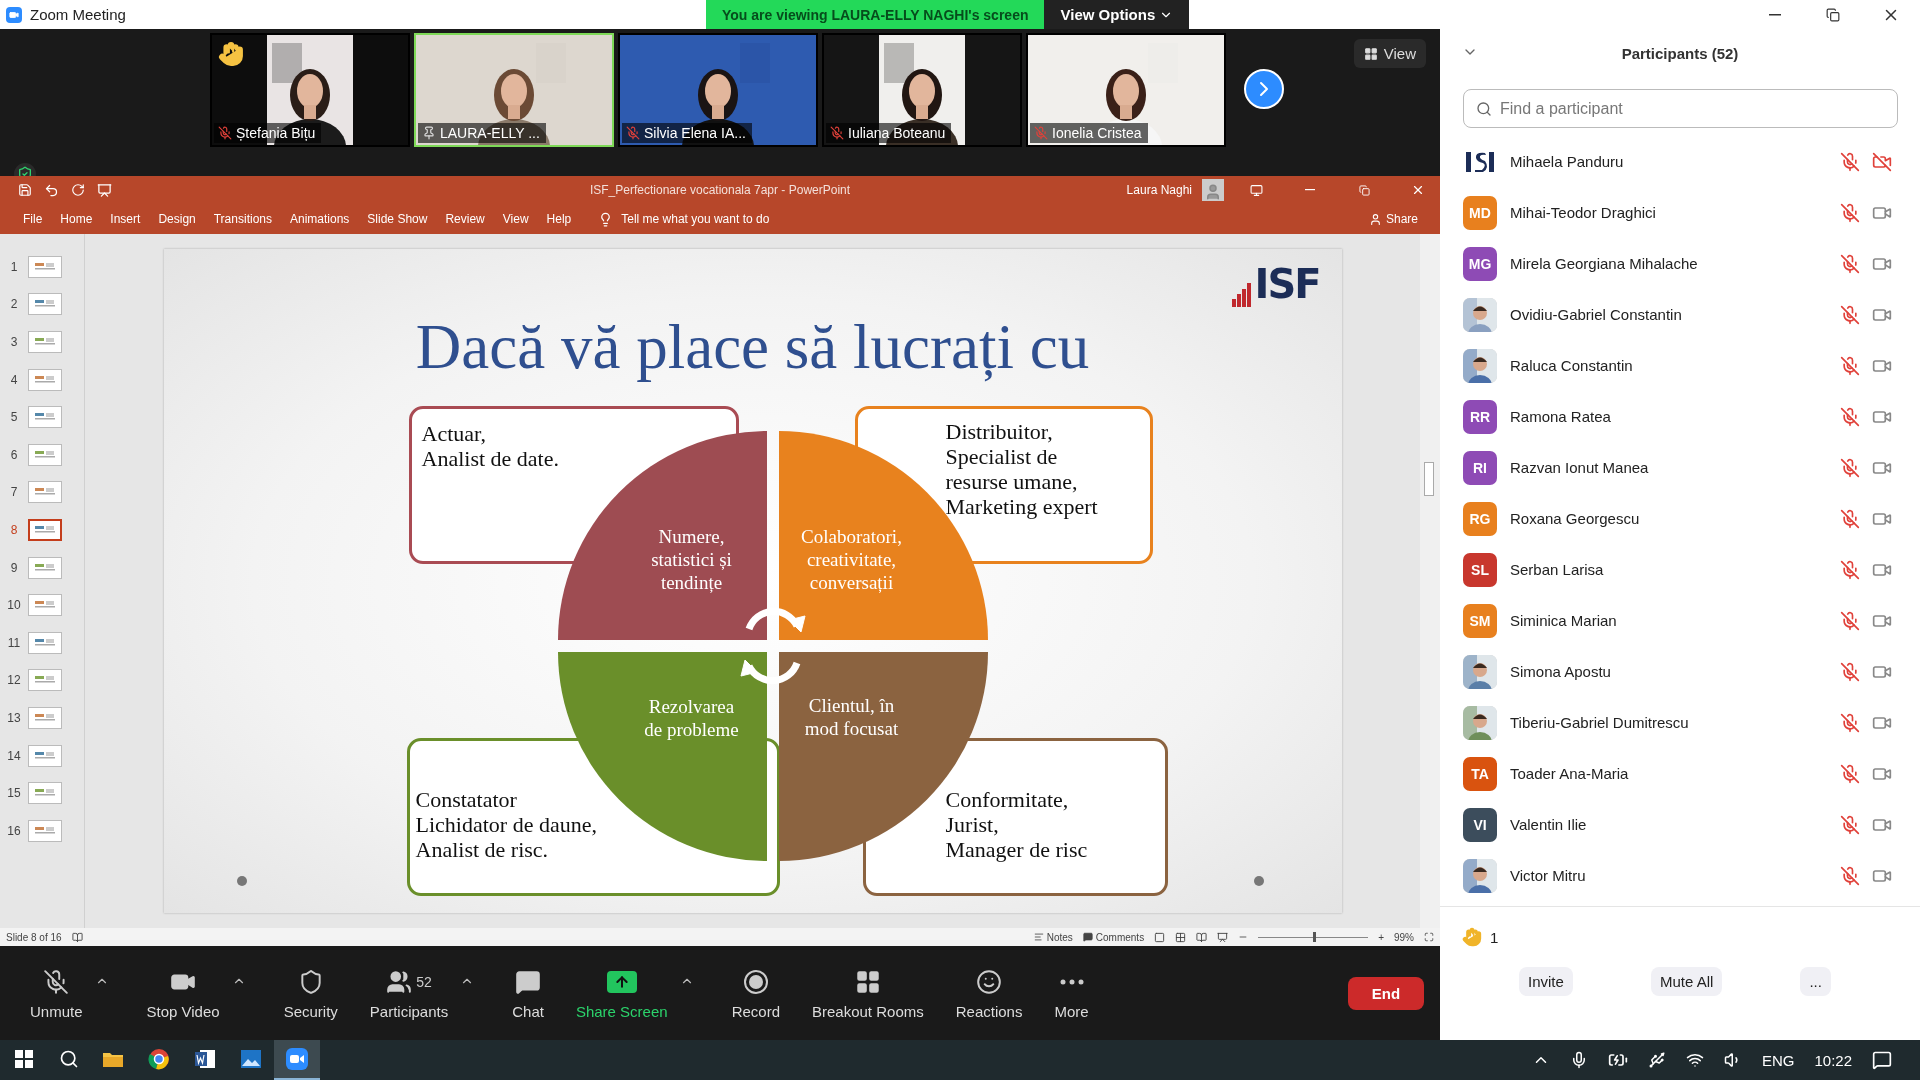 The width and height of the screenshot is (1920, 1080). I want to click on comments-button: Comments, so click(1113, 937).